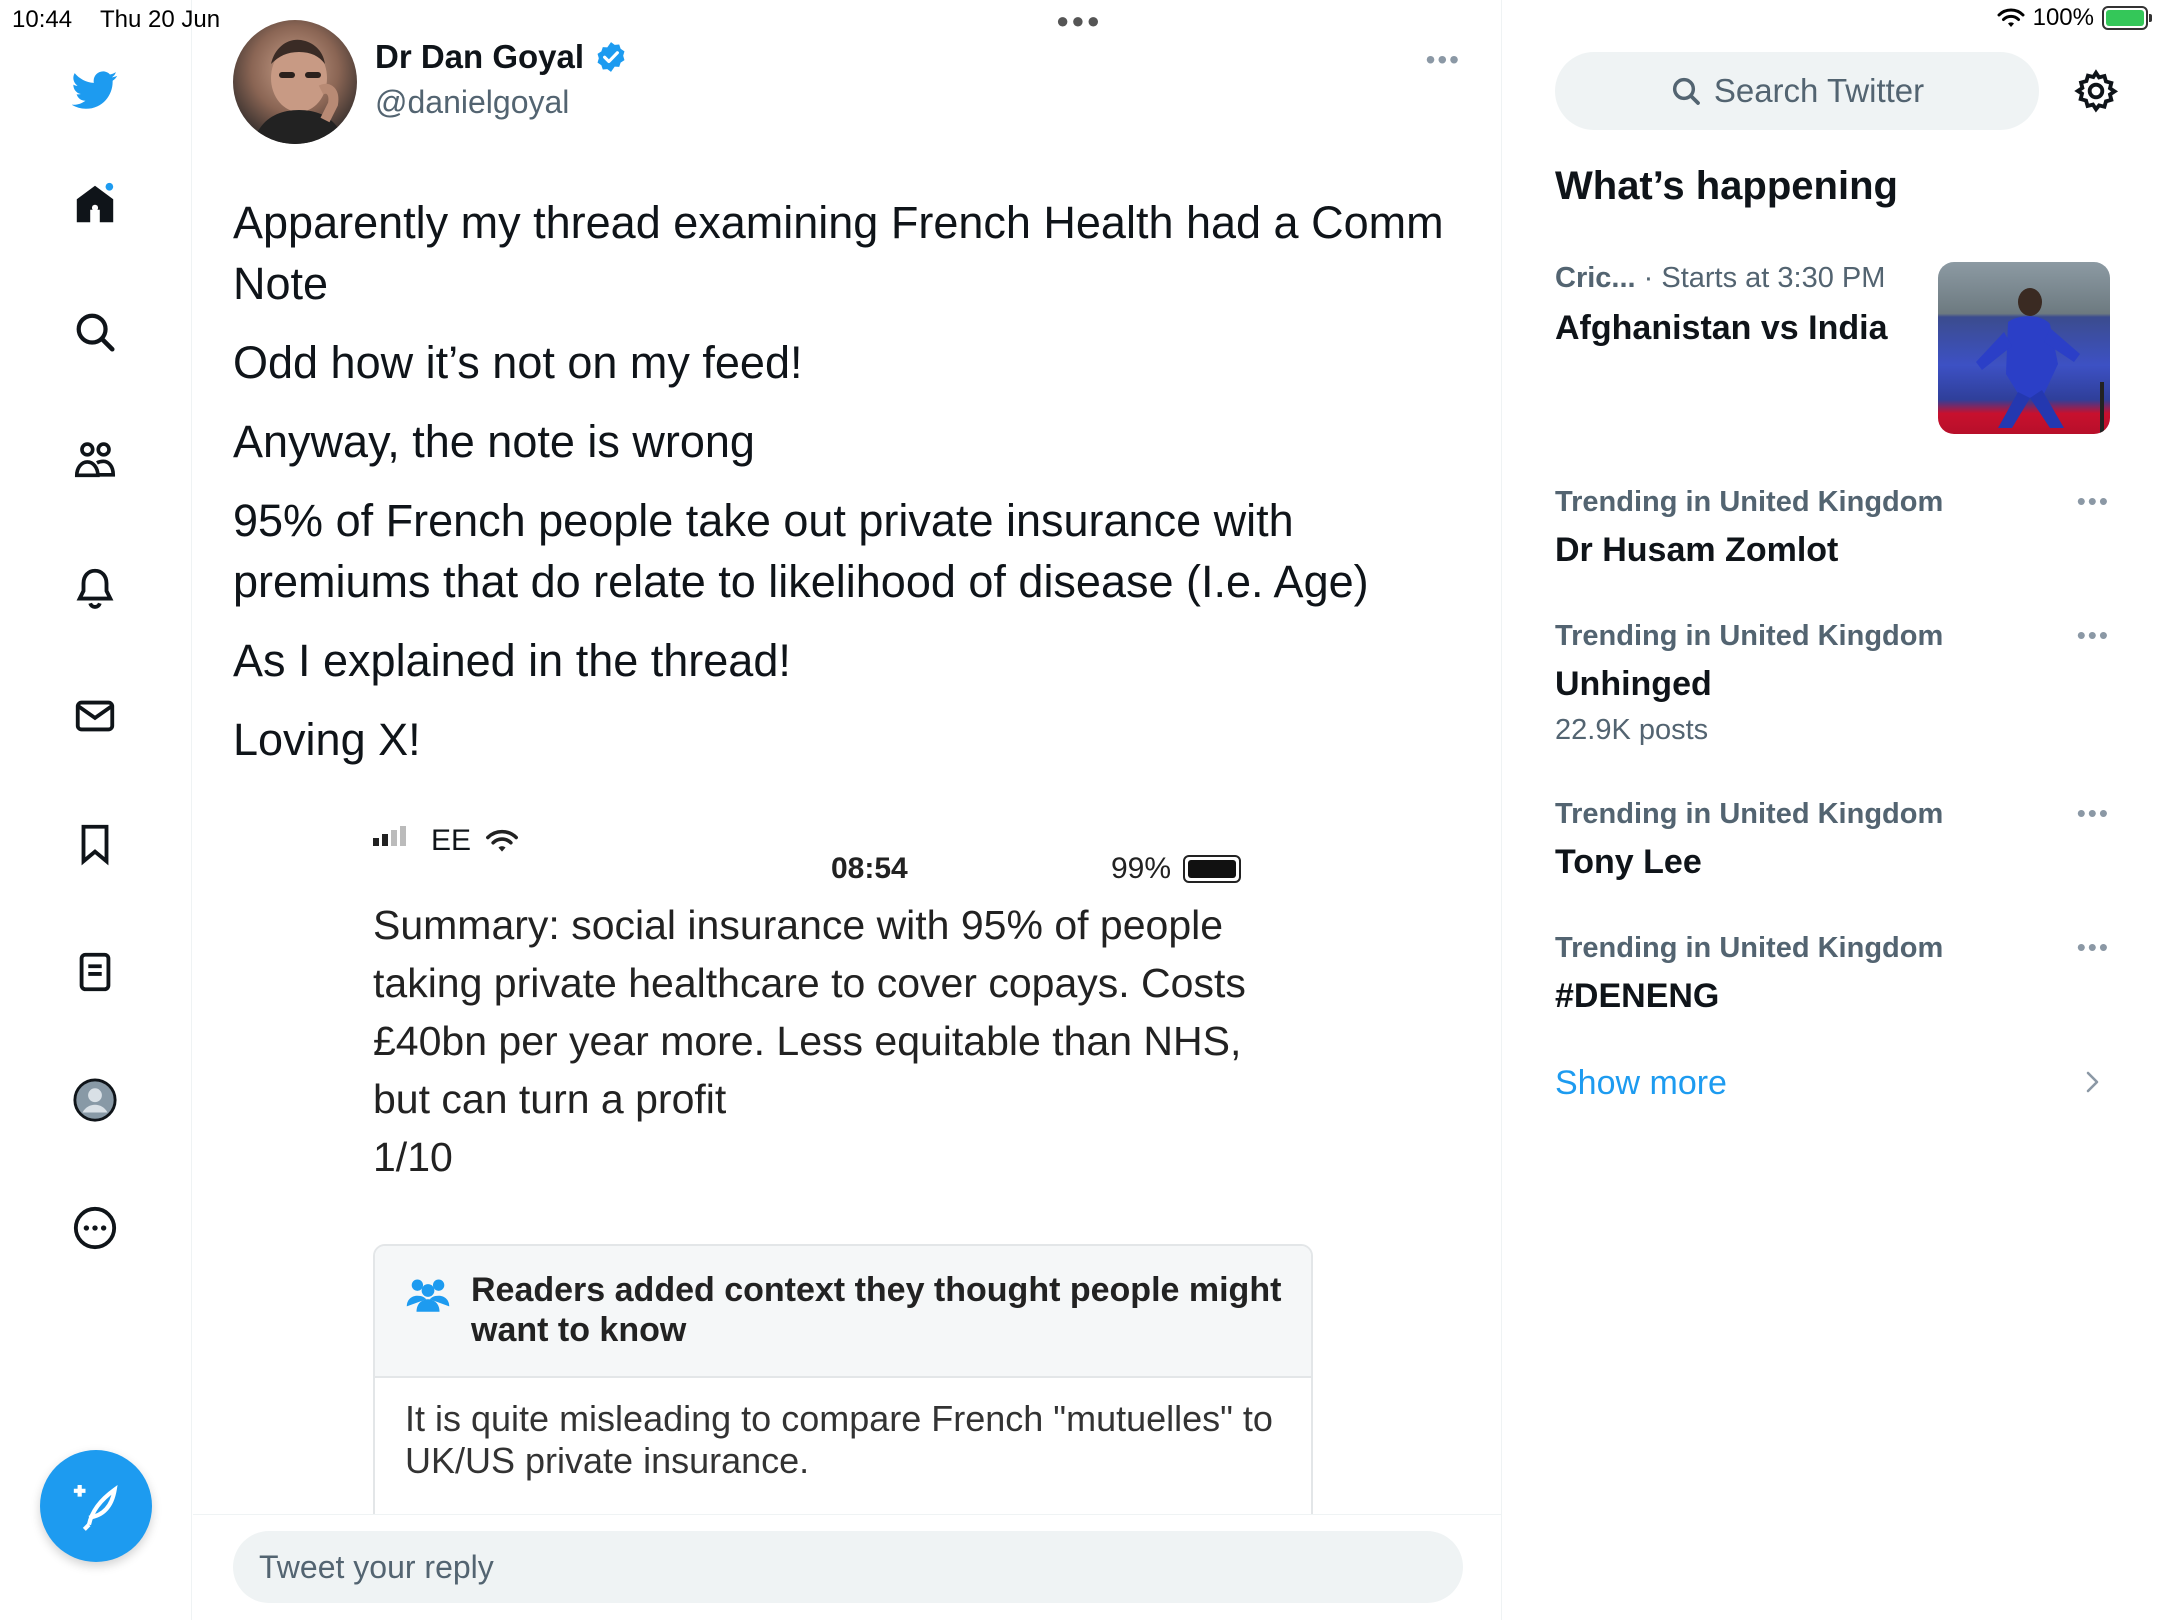 The height and width of the screenshot is (1620, 2160). Describe the element at coordinates (1632, 730) in the screenshot. I see `trend-post-count: 22.9K posts` at that location.